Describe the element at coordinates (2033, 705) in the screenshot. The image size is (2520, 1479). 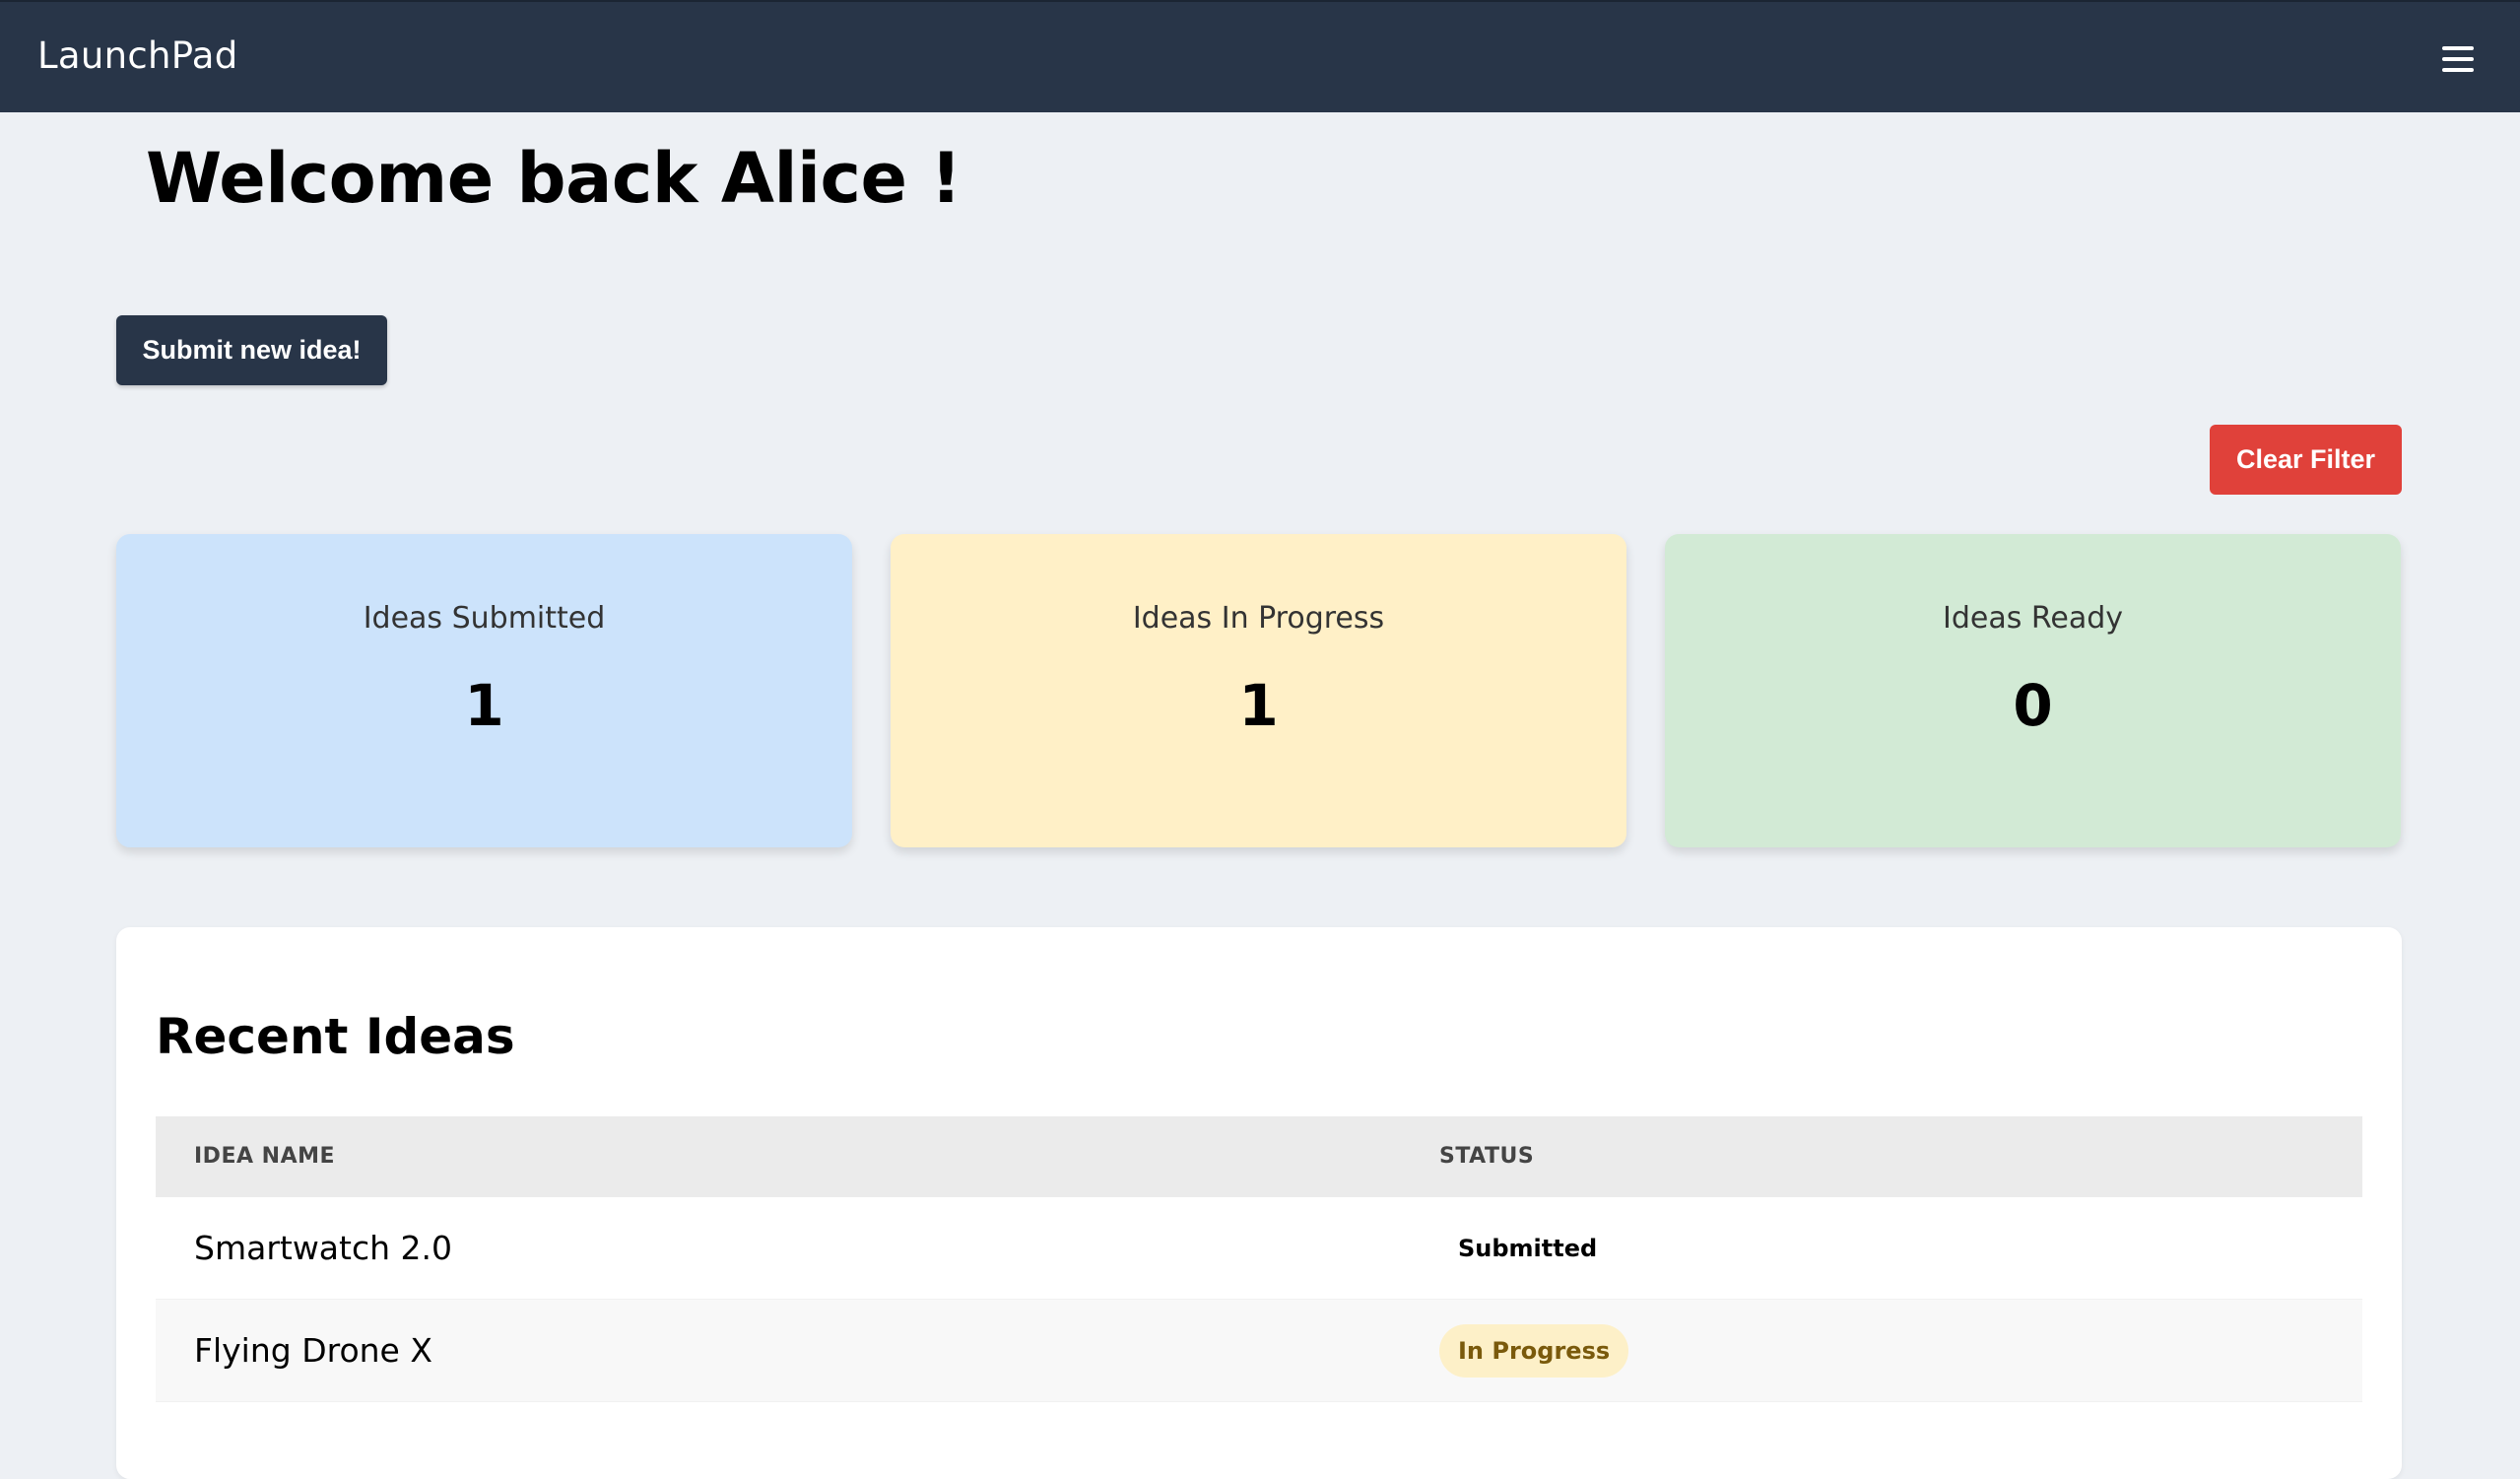
I see `stat-value: 0` at that location.